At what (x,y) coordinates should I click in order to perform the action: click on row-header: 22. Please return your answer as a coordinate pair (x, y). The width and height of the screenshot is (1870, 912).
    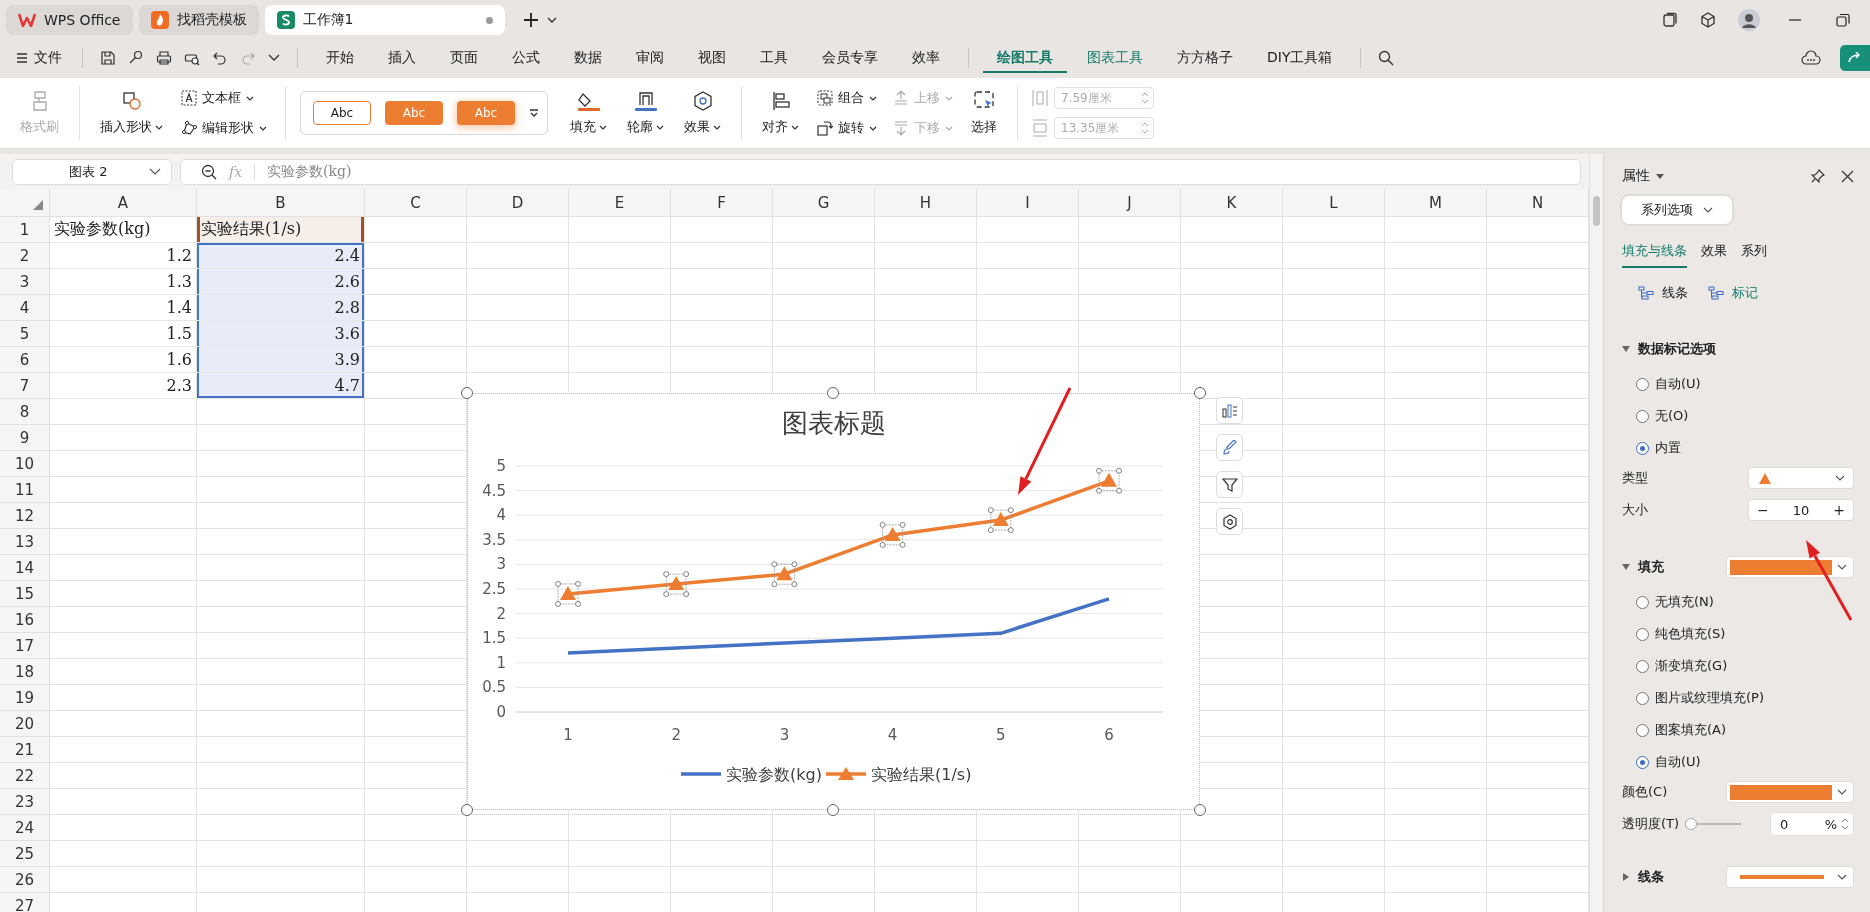
    Looking at the image, I should click on (25, 776).